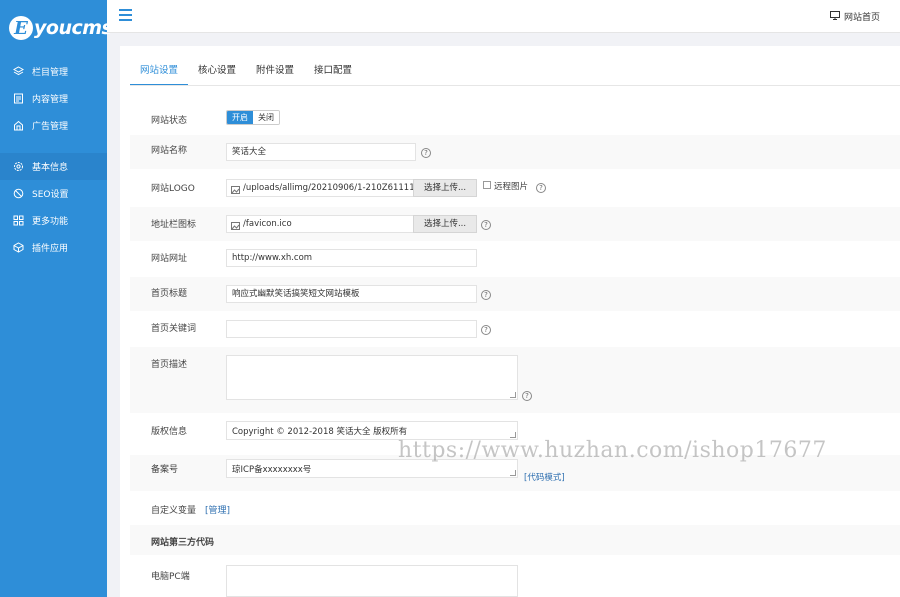 The width and height of the screenshot is (900, 597). I want to click on sidebar-item-label: 广告管理, so click(50, 127).